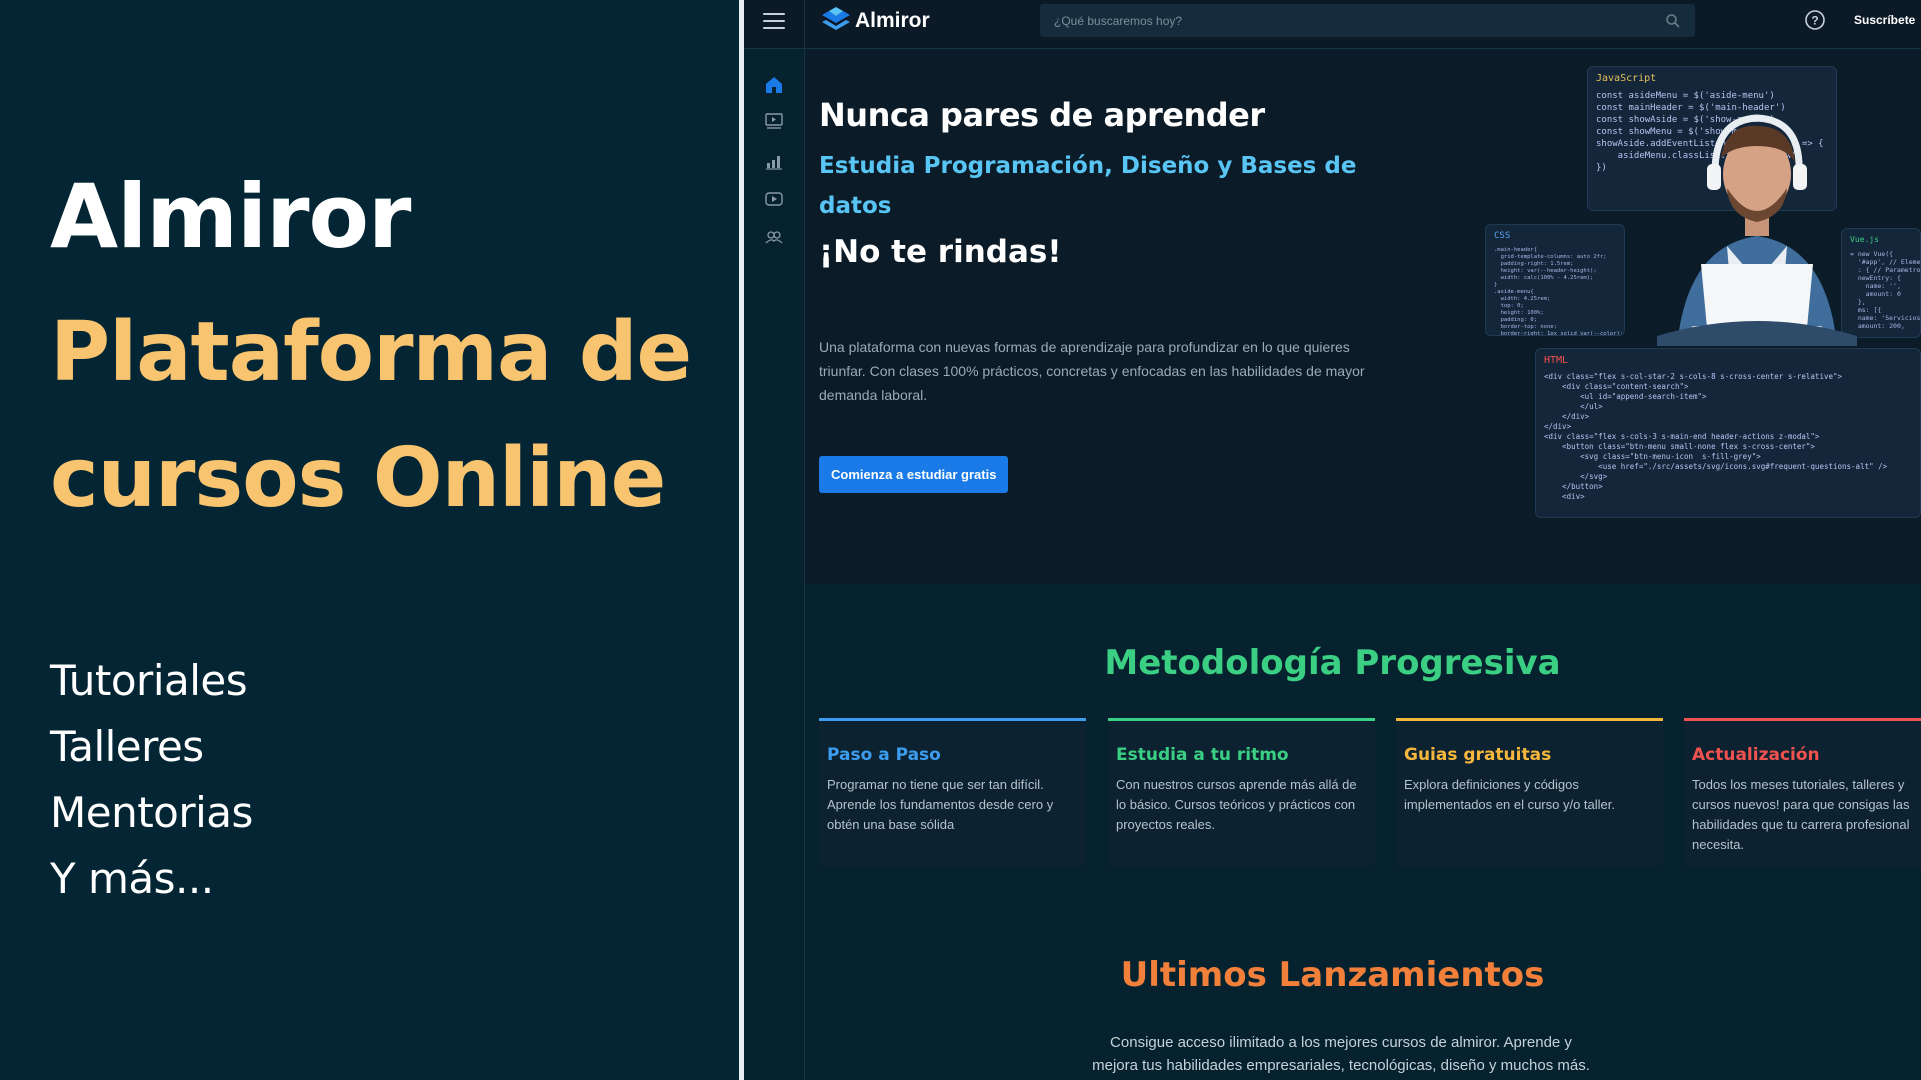  I want to click on progress-chart-icon, so click(774, 161).